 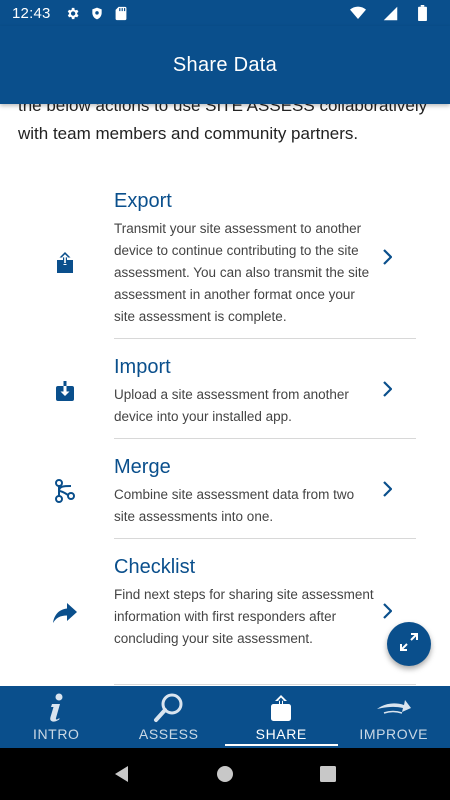 I want to click on tab-label: INTRO, so click(x=56, y=734).